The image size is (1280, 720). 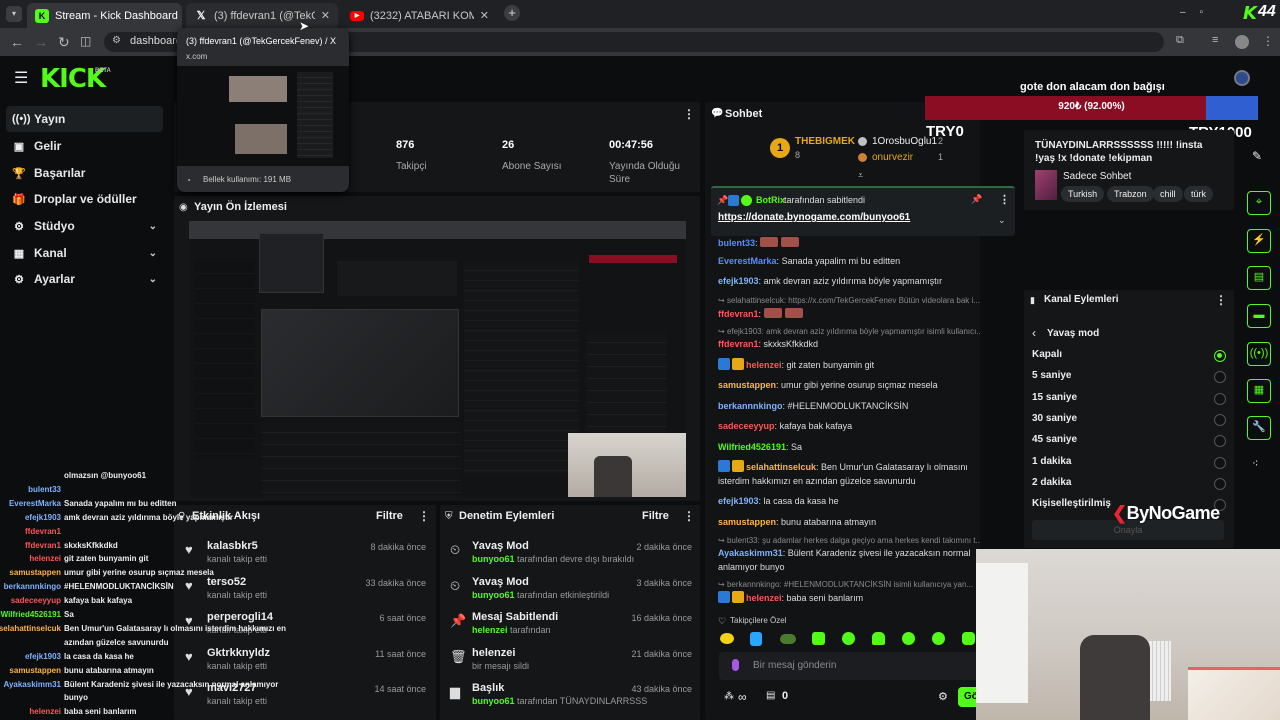 I want to click on activity-filter-button: Filtre, so click(x=389, y=516).